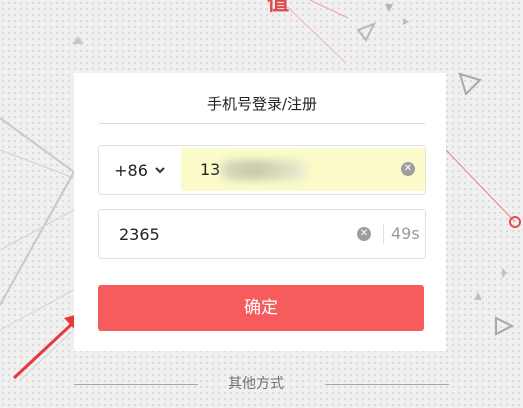 Image resolution: width=523 pixels, height=408 pixels. What do you see at coordinates (136, 384) in the screenshot?
I see `divider-line-left` at bounding box center [136, 384].